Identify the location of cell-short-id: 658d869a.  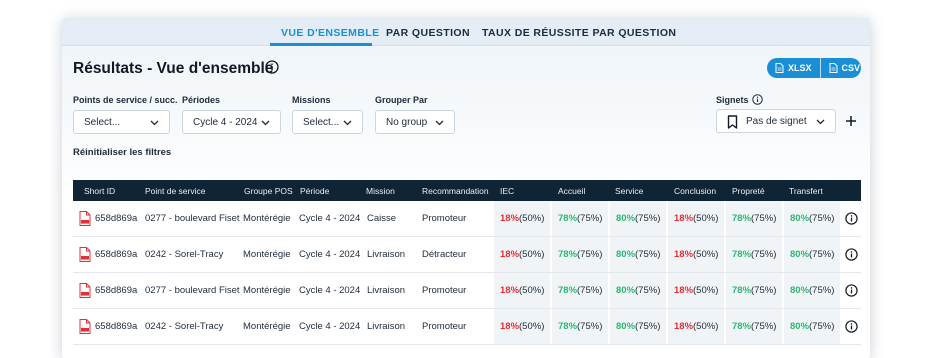
(116, 218).